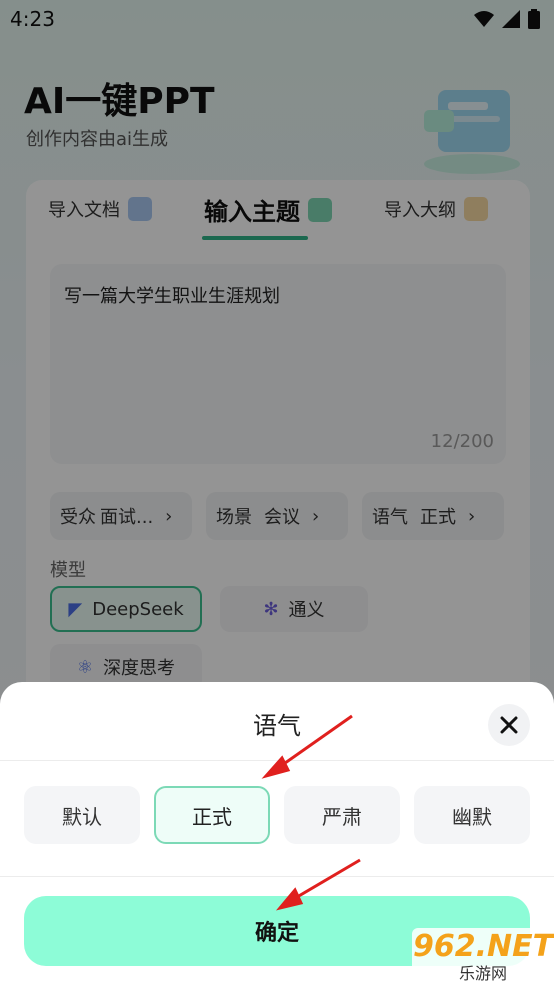 This screenshot has width=554, height=984. I want to click on tone-option-serious: 严肃, so click(342, 815).